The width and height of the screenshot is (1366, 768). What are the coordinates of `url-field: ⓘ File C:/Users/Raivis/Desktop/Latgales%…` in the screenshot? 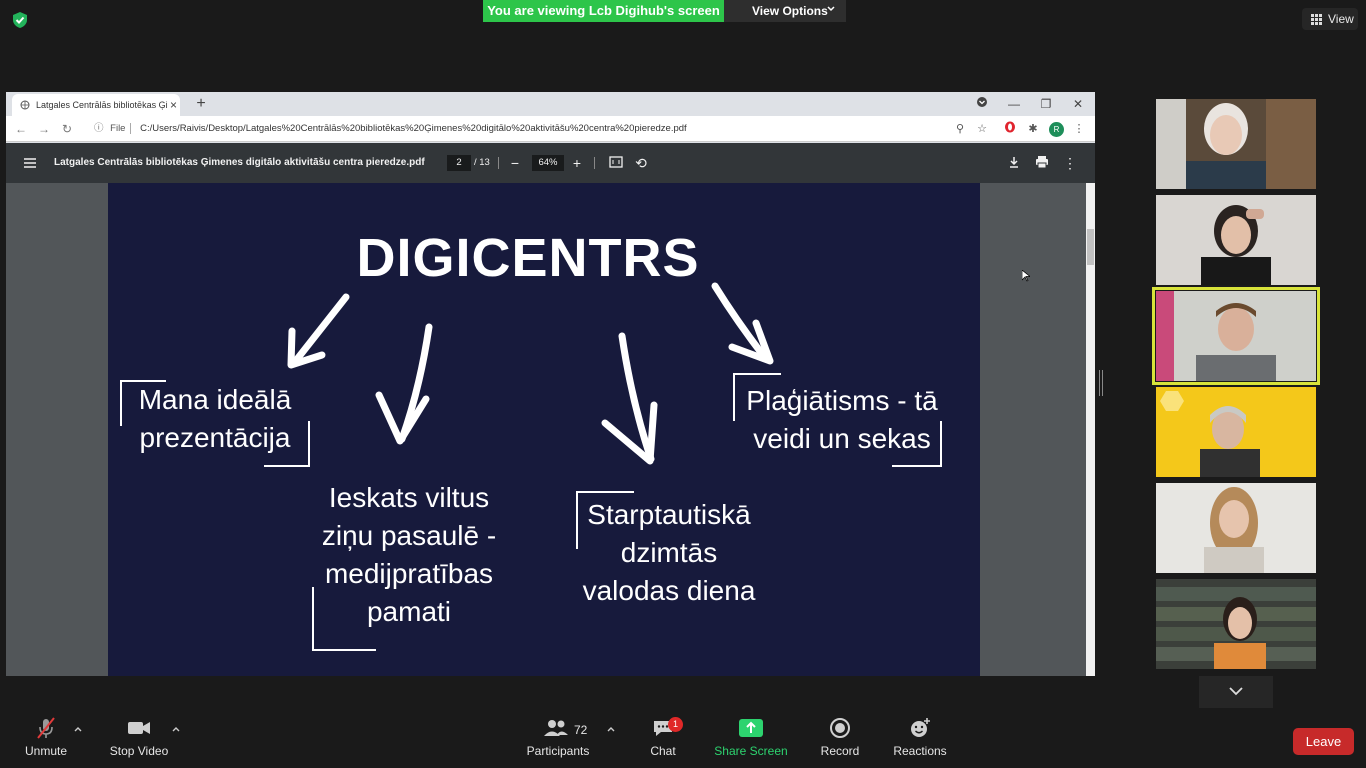 It's located at (526, 129).